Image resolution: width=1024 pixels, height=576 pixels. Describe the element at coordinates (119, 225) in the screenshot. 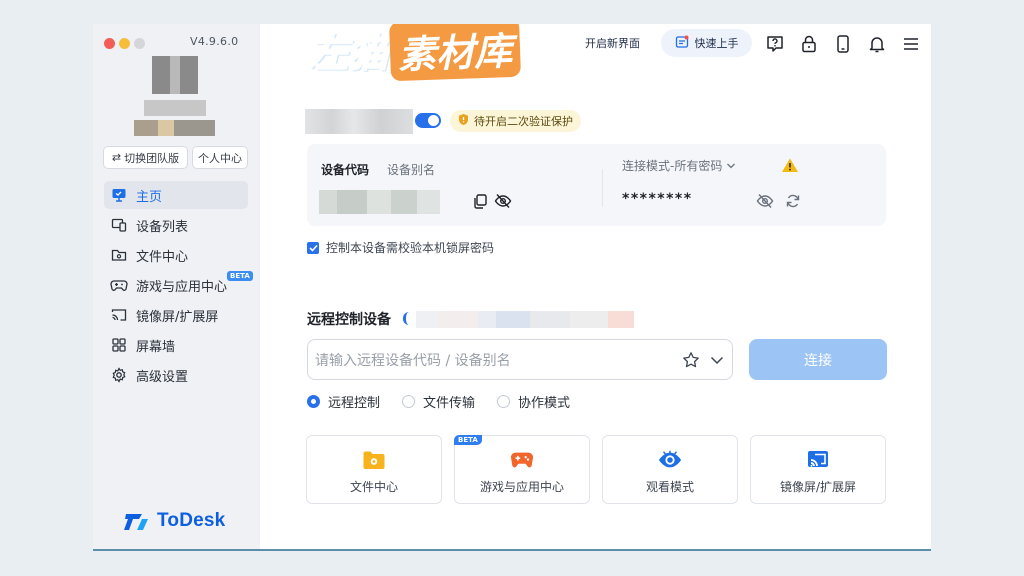

I see `devices-icon` at that location.